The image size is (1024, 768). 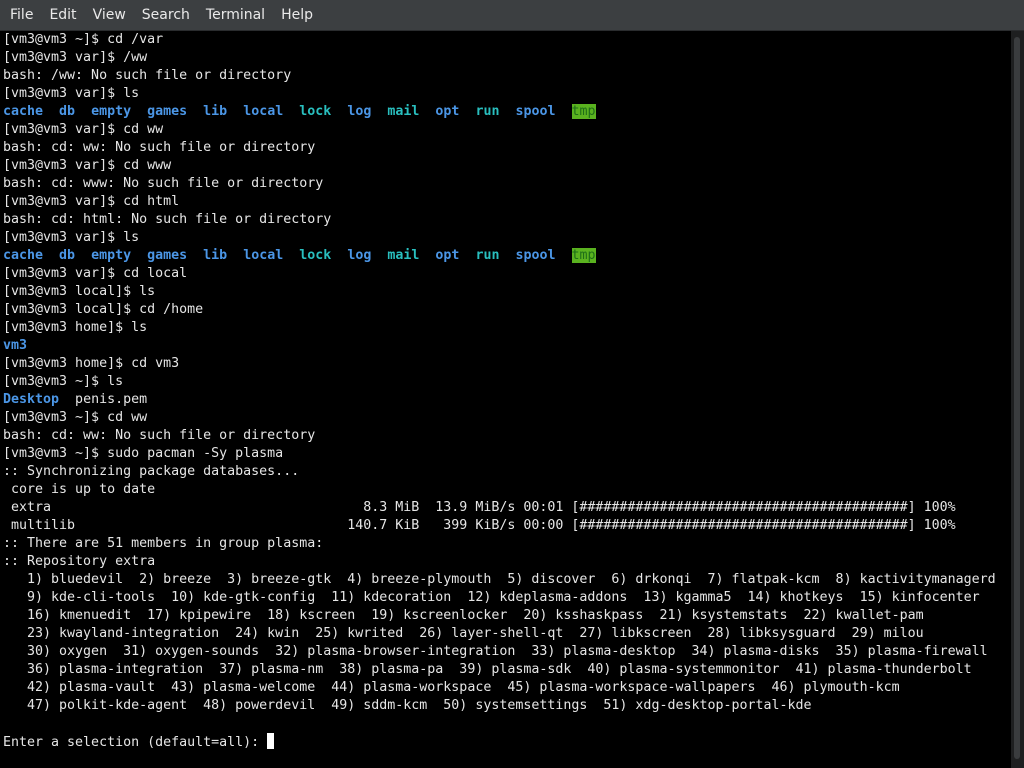 I want to click on terminal-line: [vm3@vm3 home]$ cd vm3, so click(x=506, y=364).